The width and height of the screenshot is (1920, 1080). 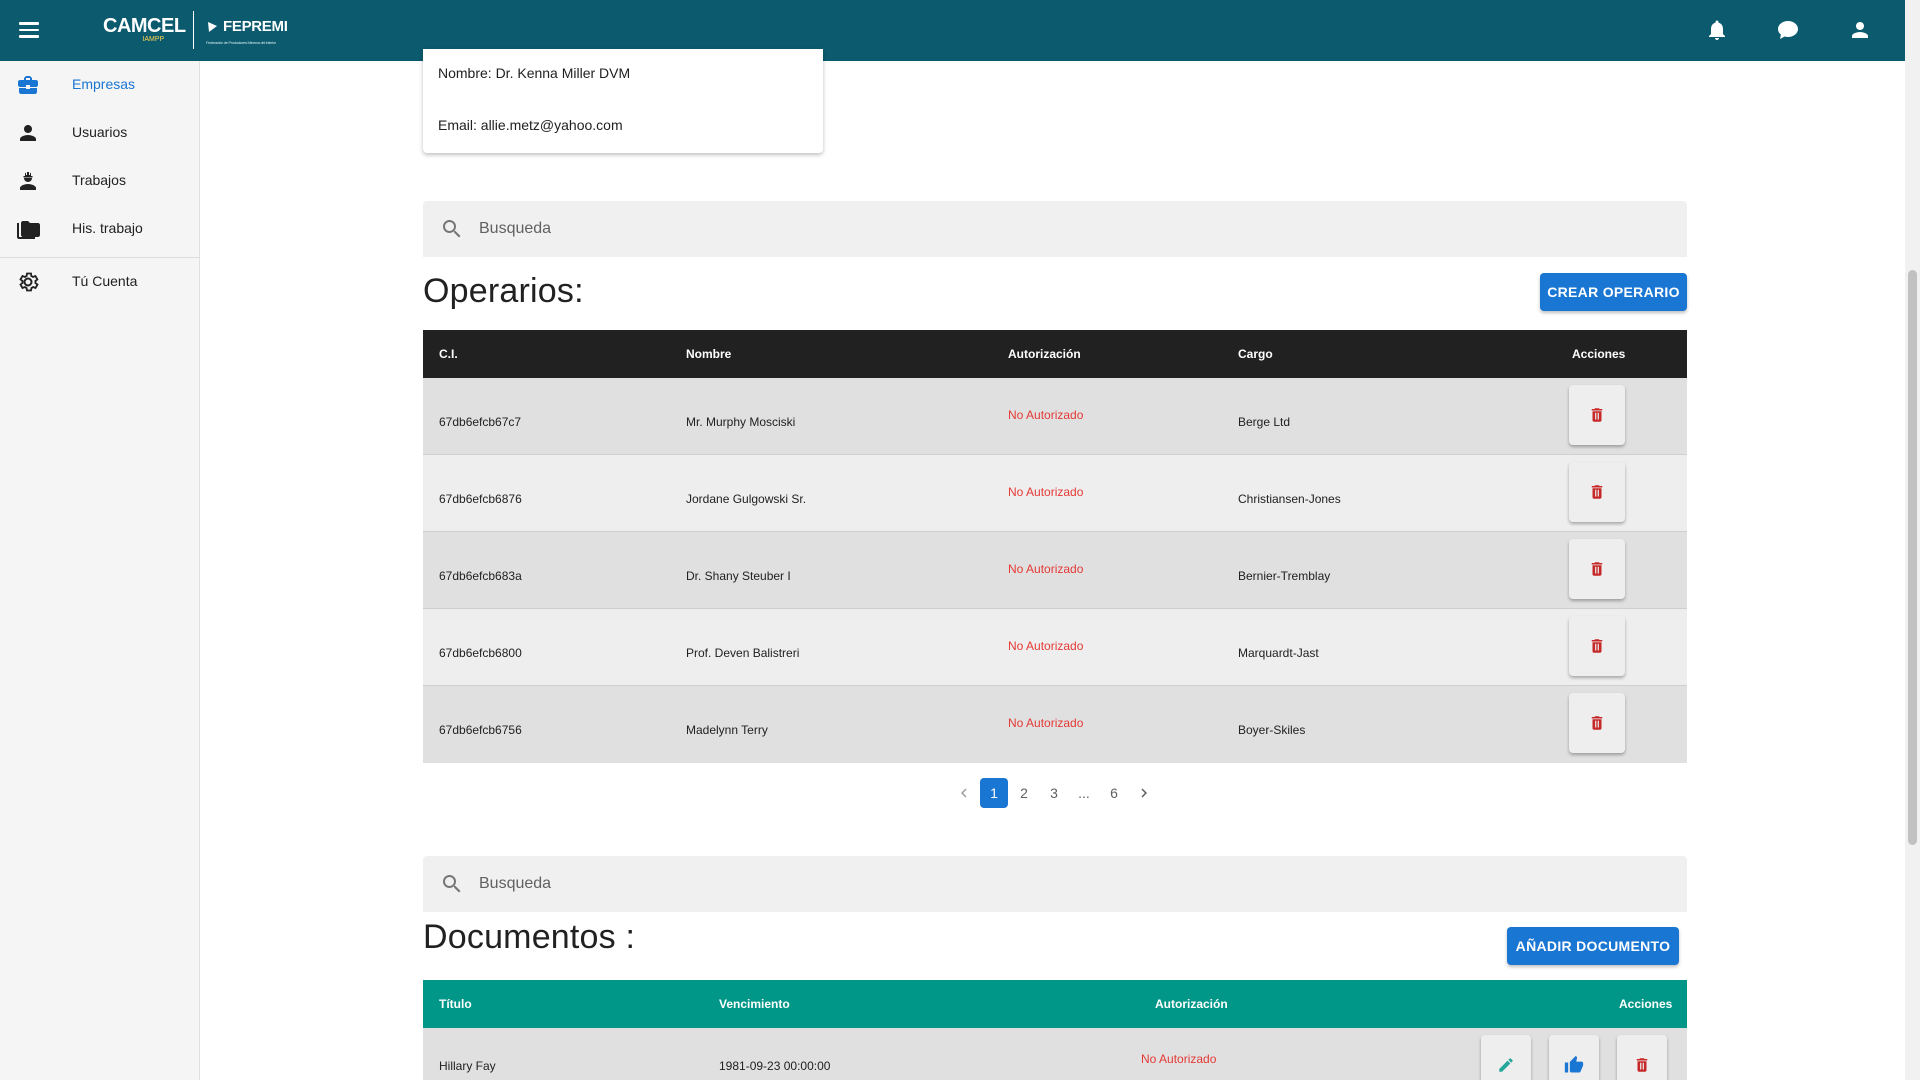 I want to click on logo-divider, so click(x=193, y=30).